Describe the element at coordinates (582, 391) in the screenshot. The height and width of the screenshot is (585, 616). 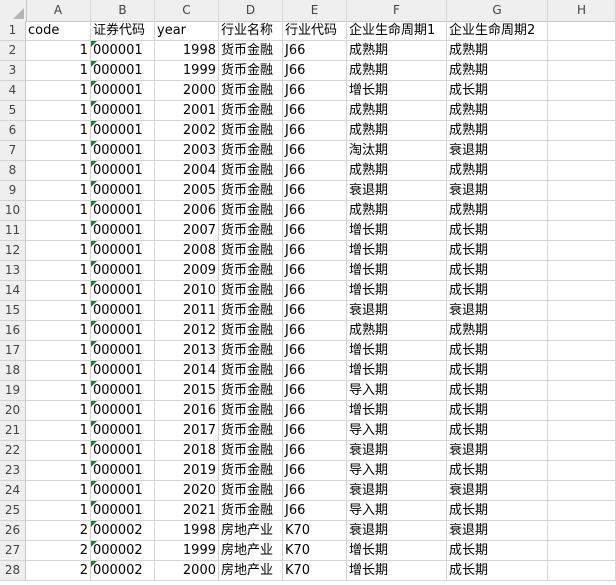
I see `cell-h19` at that location.